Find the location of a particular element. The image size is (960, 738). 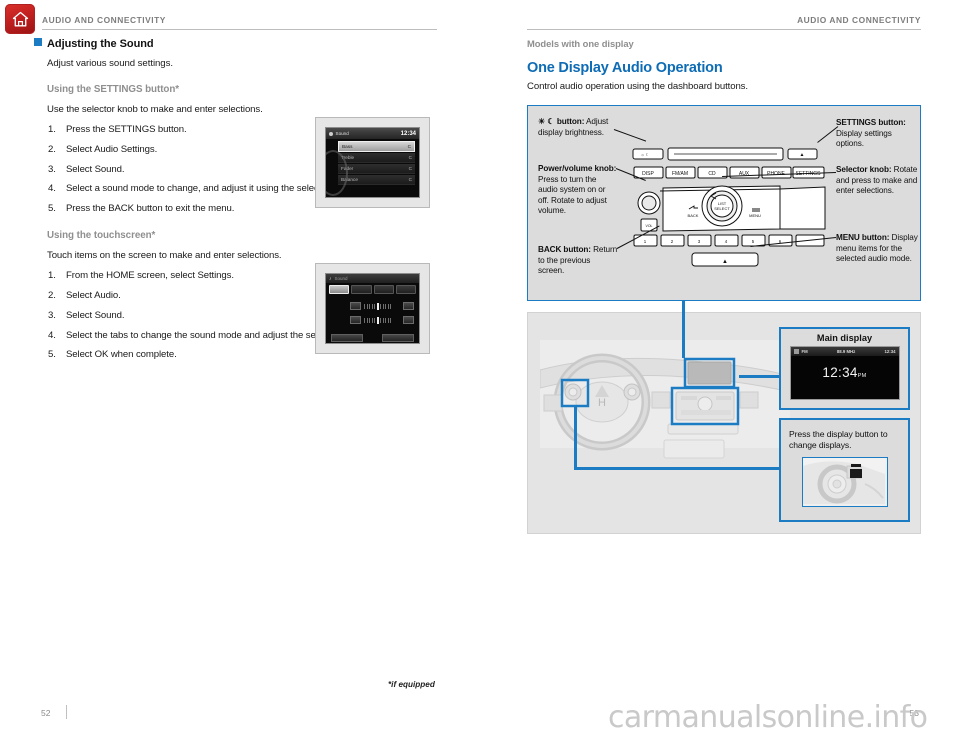

svg-text: MENU is located at coordinates (755, 215).